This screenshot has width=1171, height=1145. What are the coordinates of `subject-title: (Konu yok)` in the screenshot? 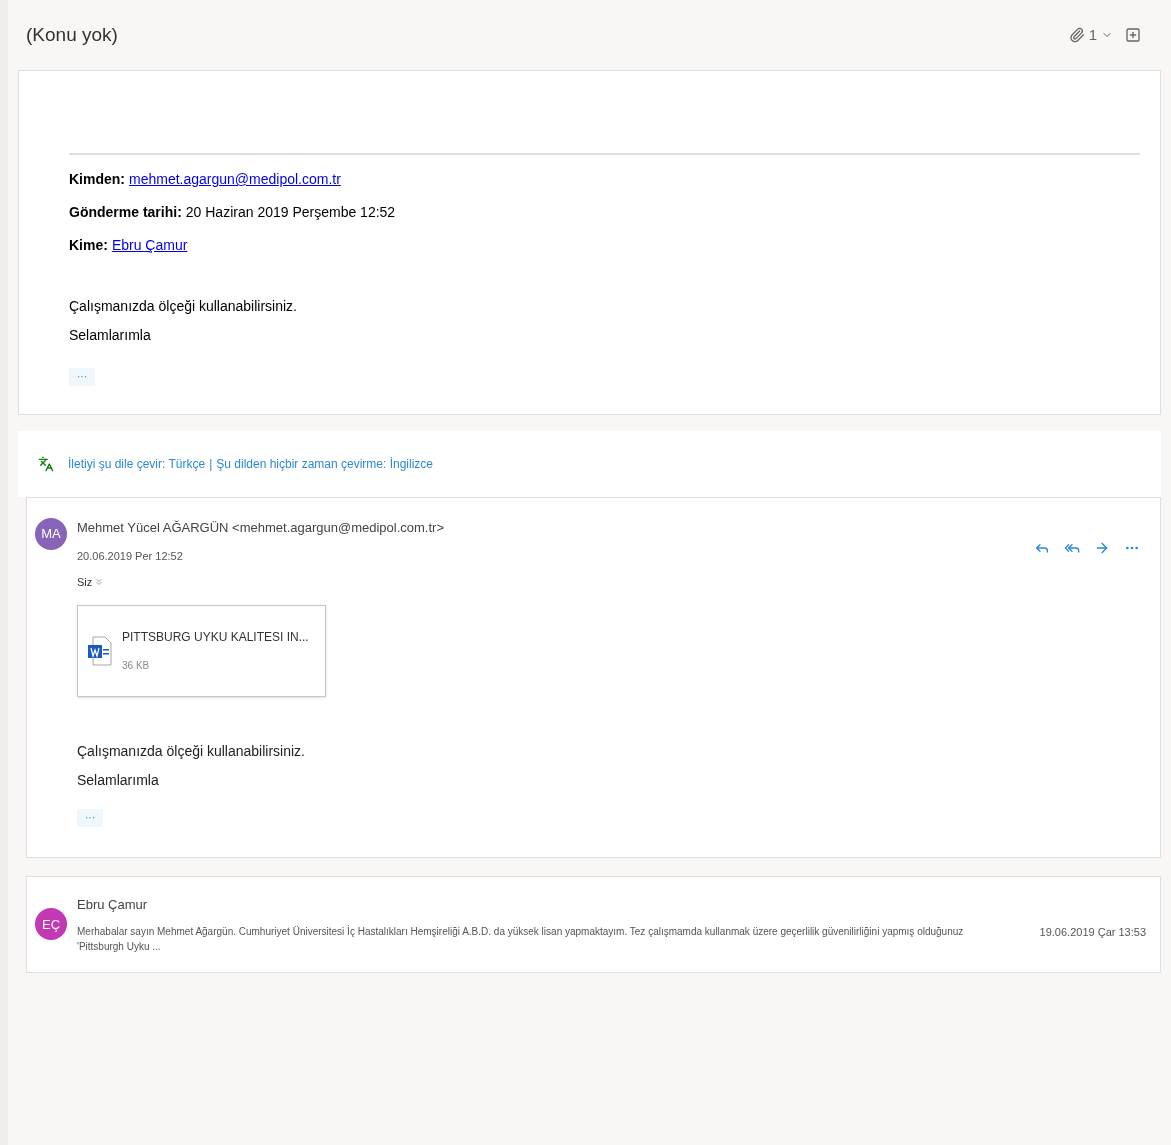 It's located at (72, 34).